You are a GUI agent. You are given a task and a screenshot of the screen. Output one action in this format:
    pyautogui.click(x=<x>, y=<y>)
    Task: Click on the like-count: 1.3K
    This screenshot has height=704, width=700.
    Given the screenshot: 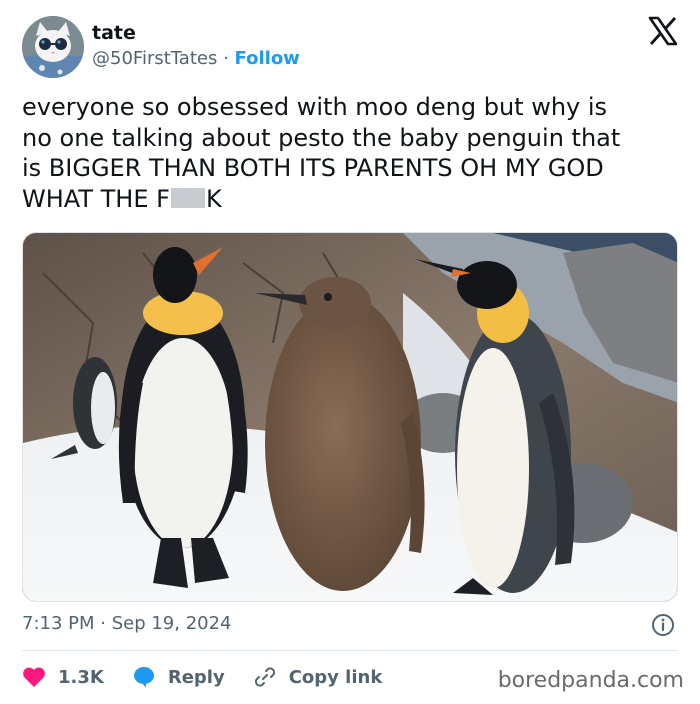 What is the action you would take?
    pyautogui.click(x=81, y=677)
    